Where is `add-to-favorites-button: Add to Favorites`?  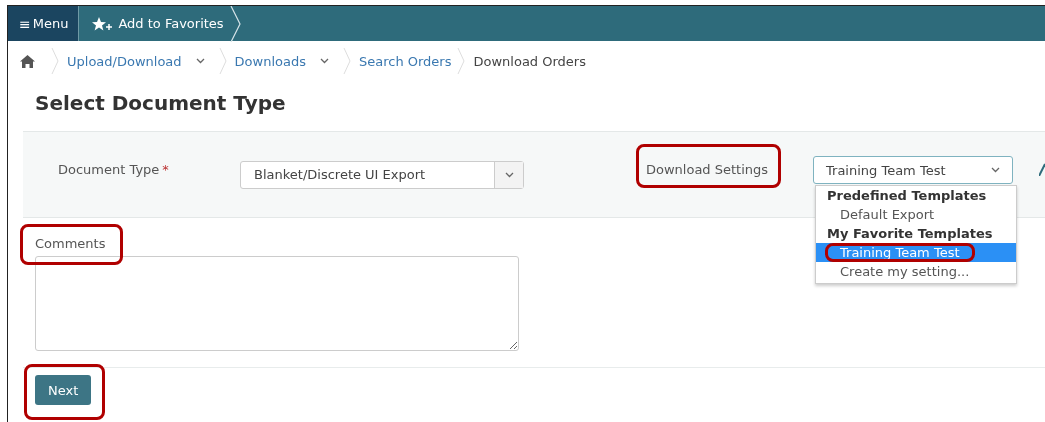 add-to-favorites-button: Add to Favorites is located at coordinates (154, 23).